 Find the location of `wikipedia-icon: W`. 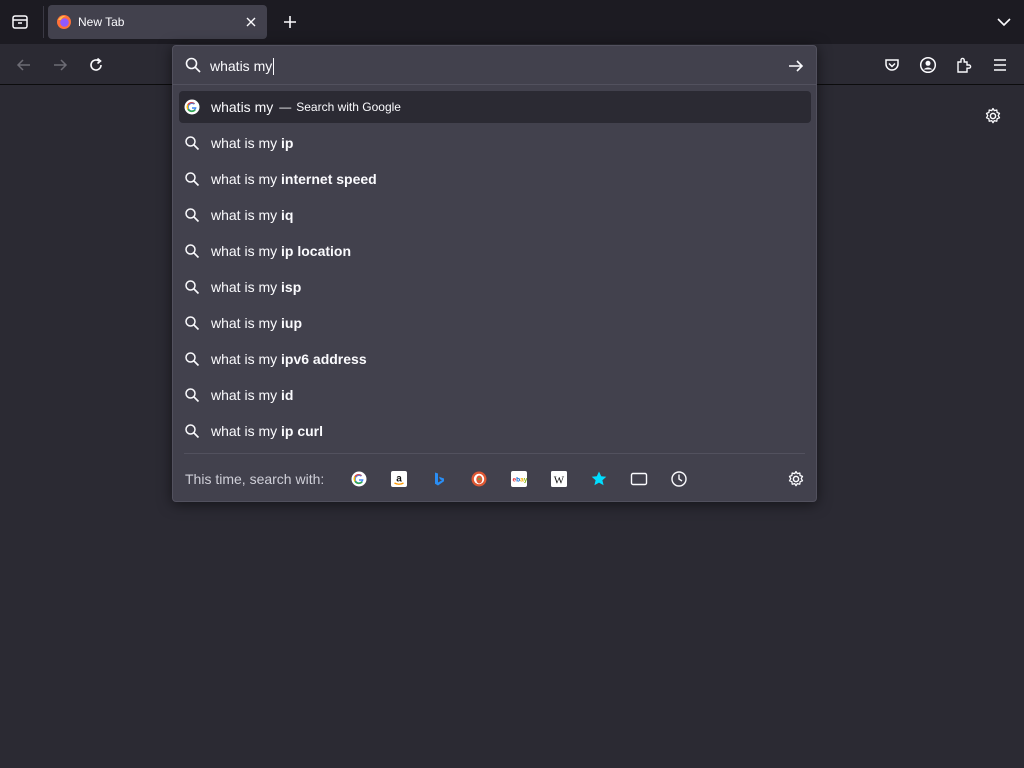

wikipedia-icon: W is located at coordinates (559, 479).